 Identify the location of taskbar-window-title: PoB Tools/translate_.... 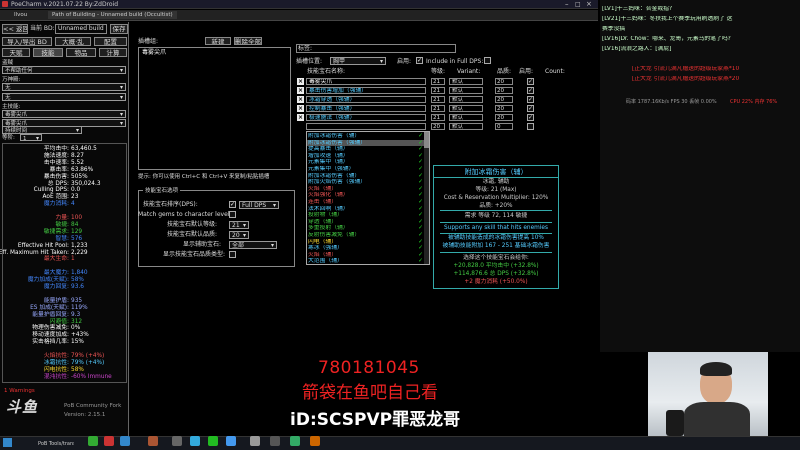
(56, 444).